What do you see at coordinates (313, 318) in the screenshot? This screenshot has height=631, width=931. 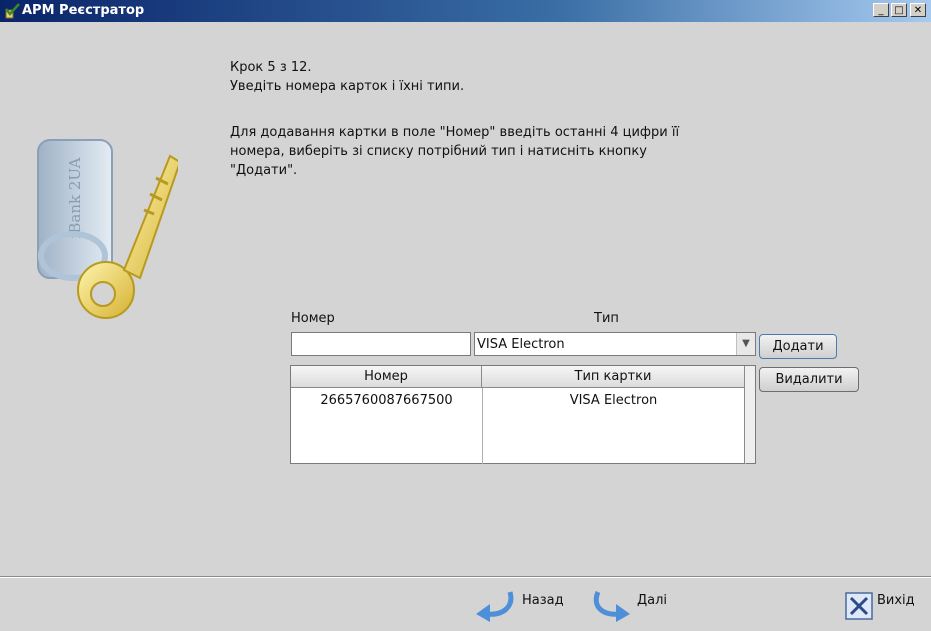 I see `number-label: Номер` at bounding box center [313, 318].